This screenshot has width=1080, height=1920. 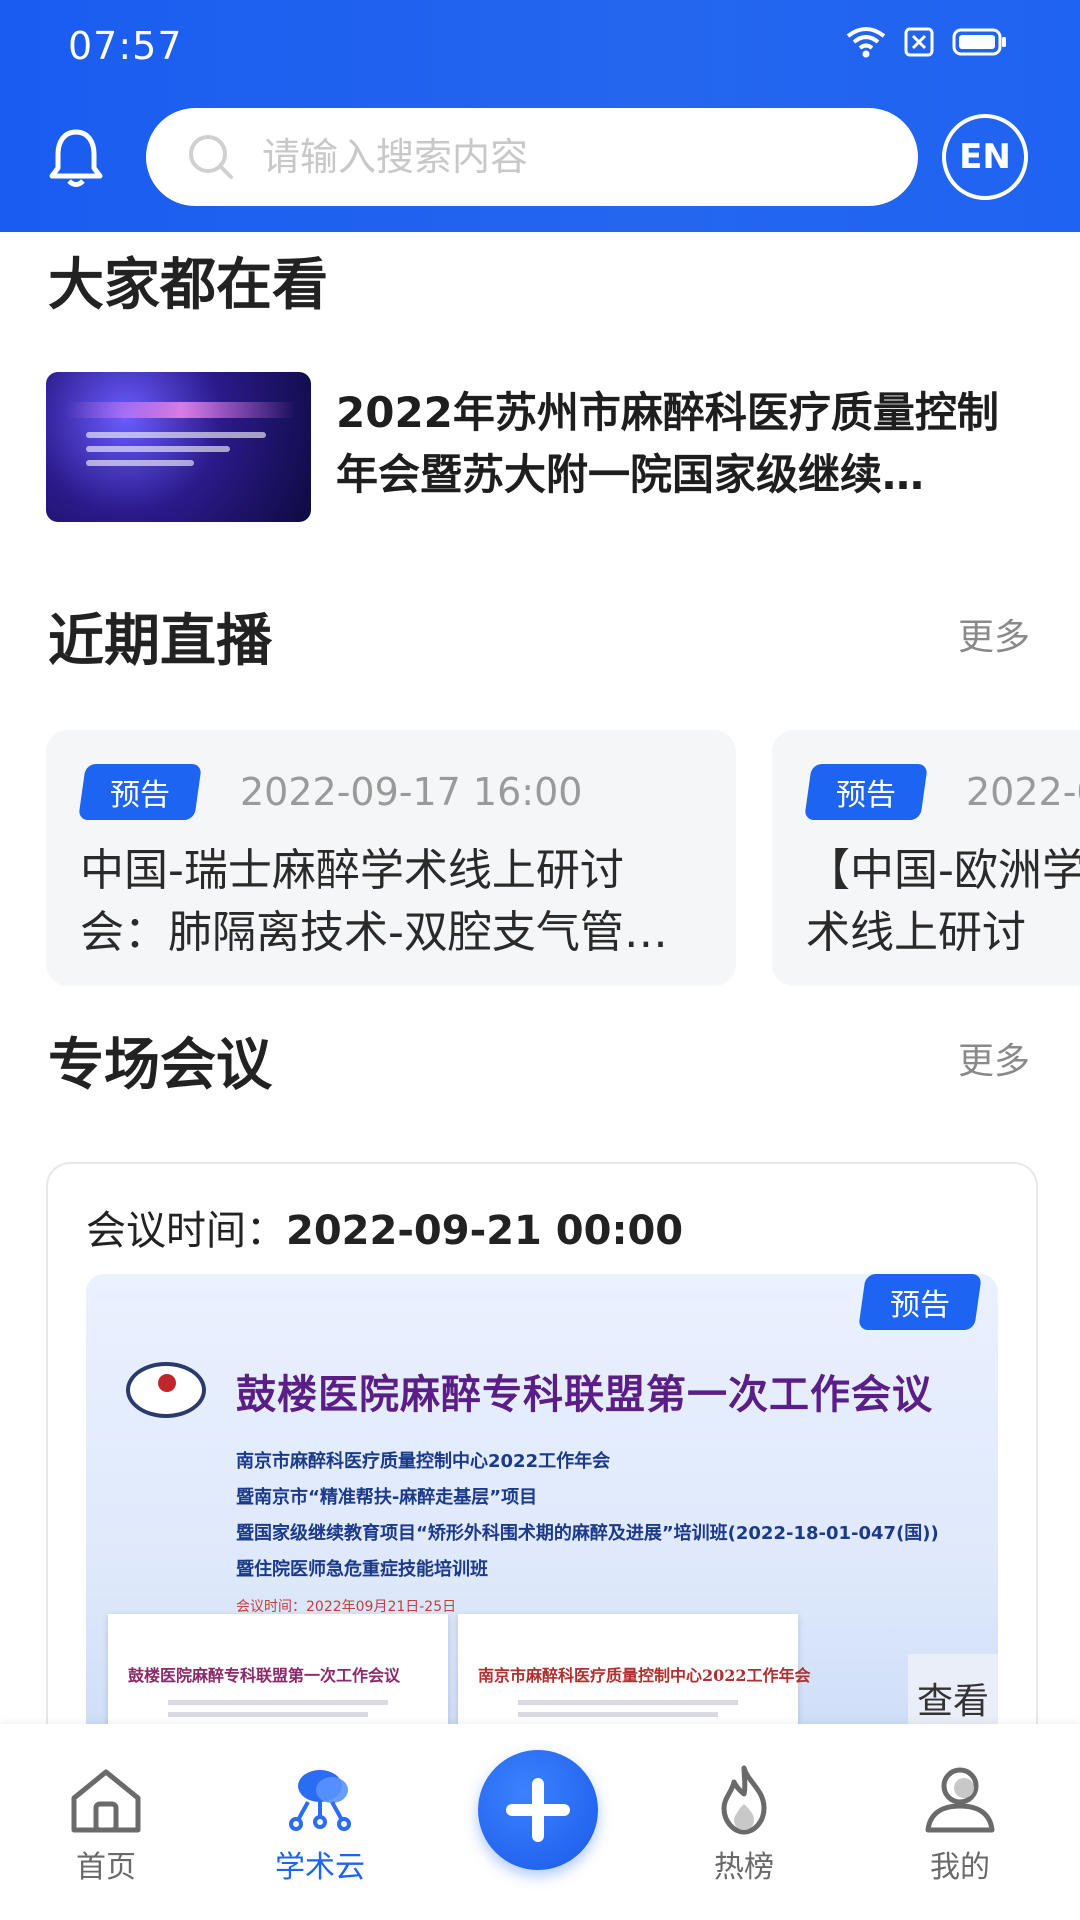 I want to click on nav-item-home: 首页, so click(x=106, y=1825).